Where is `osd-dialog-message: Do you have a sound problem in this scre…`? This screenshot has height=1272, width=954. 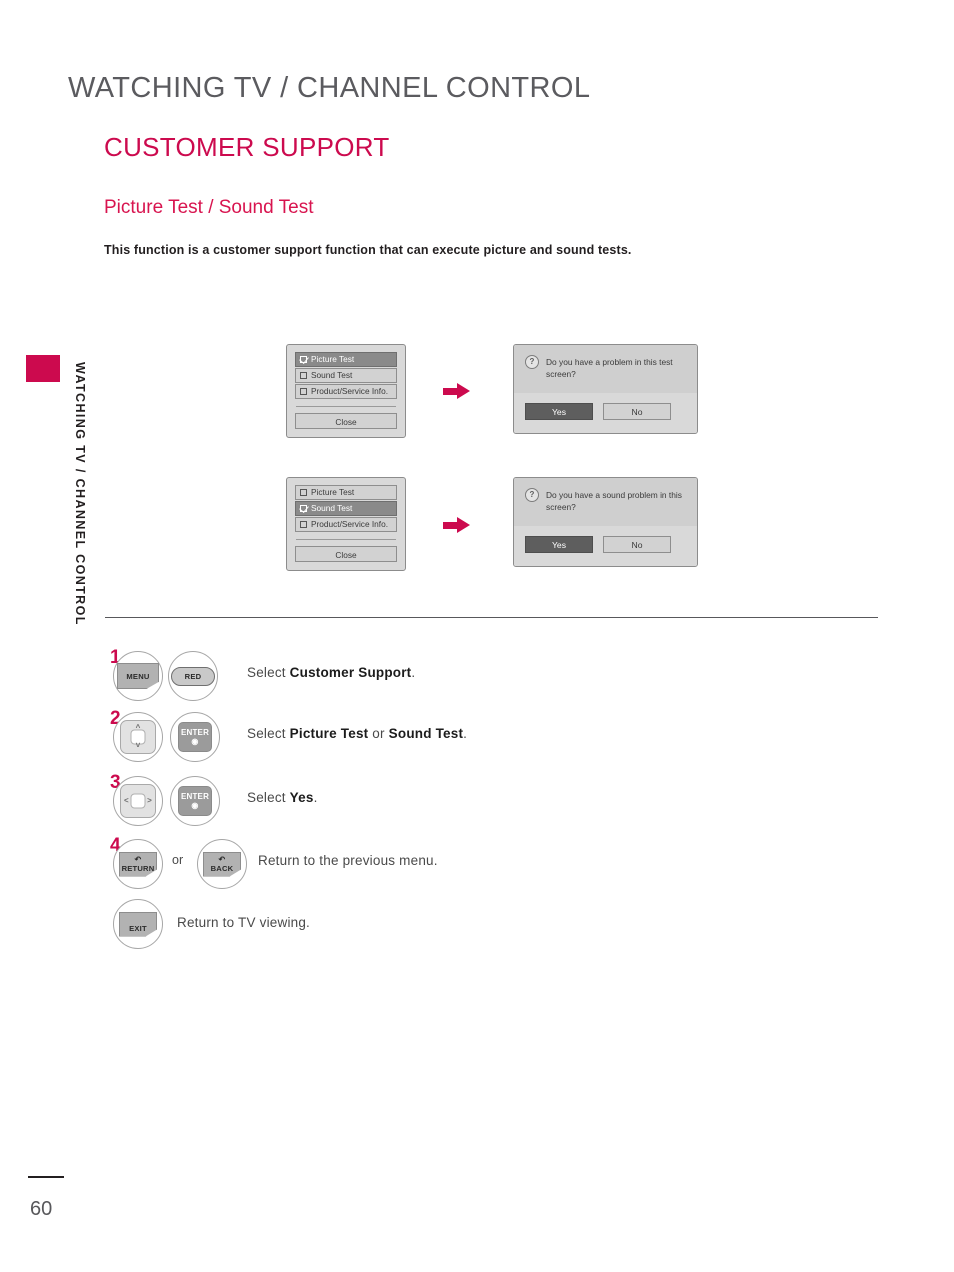 osd-dialog-message: Do you have a sound problem in this scre… is located at coordinates (614, 501).